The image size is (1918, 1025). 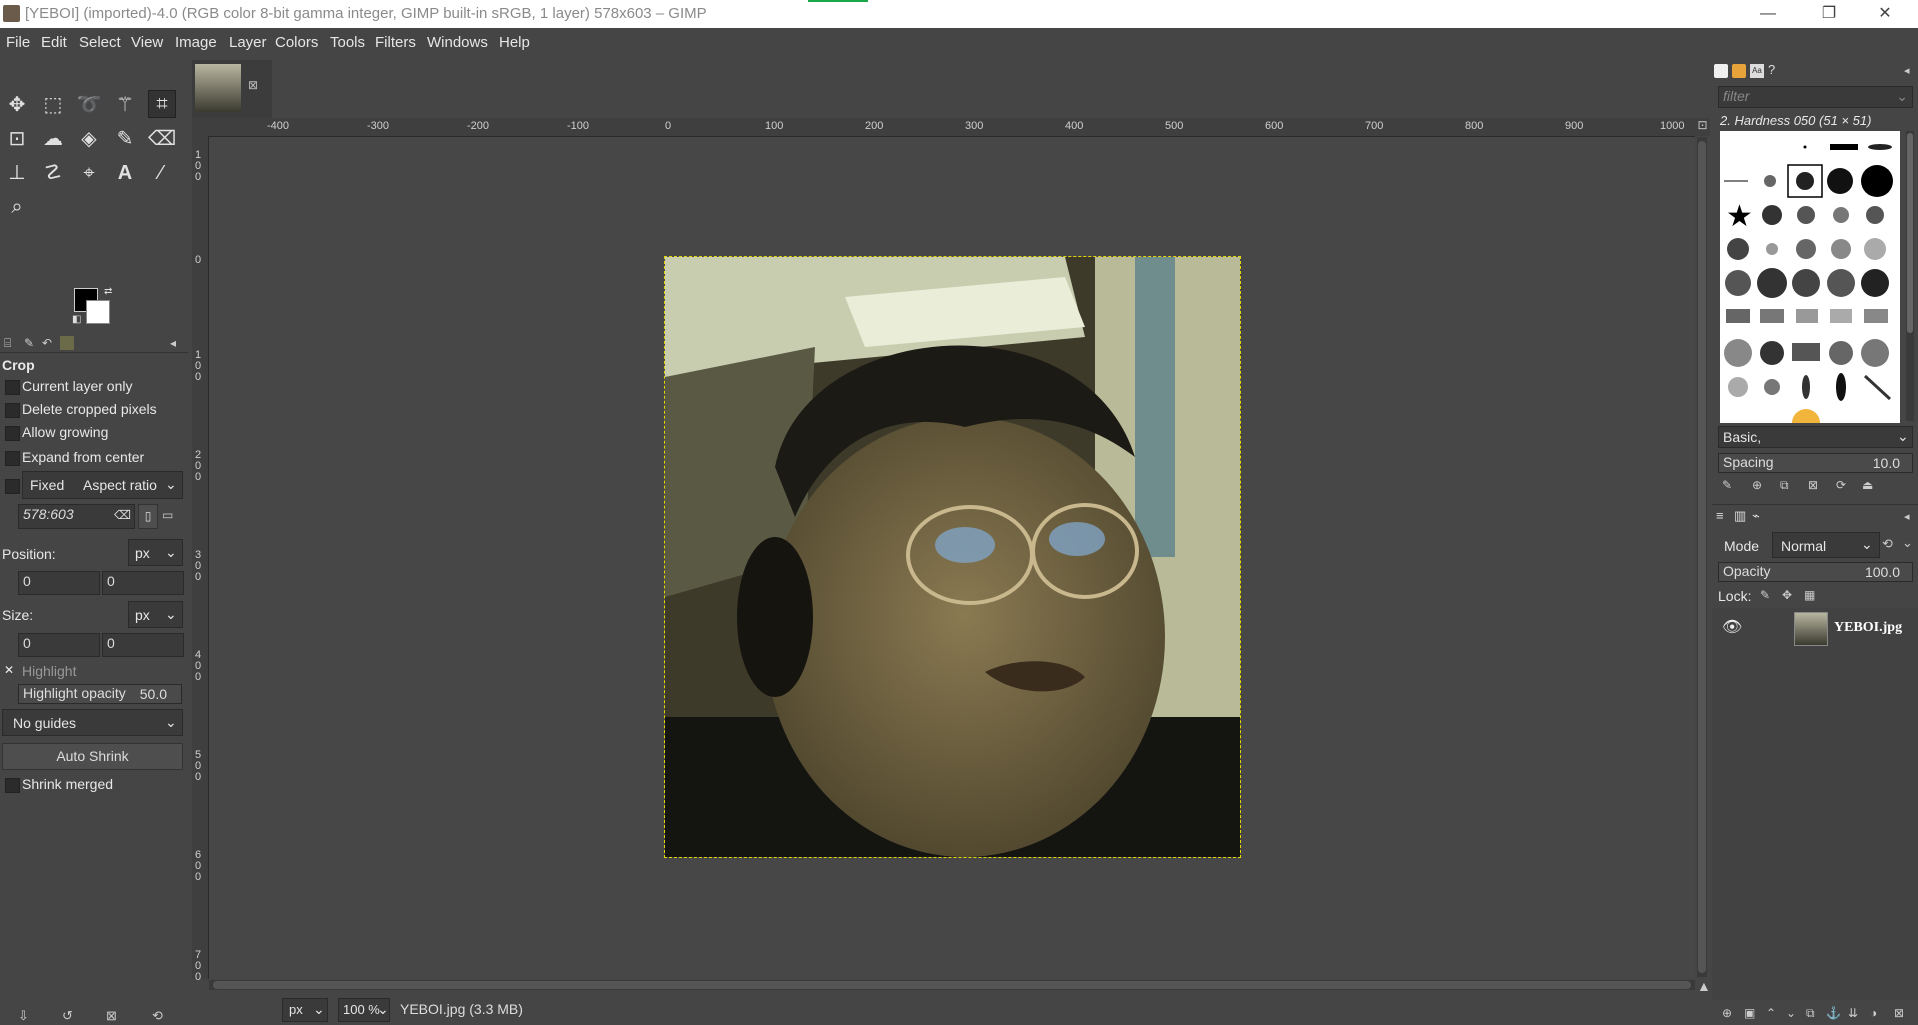 What do you see at coordinates (12, 433) in the screenshot?
I see `allow-growing-checkbox` at bounding box center [12, 433].